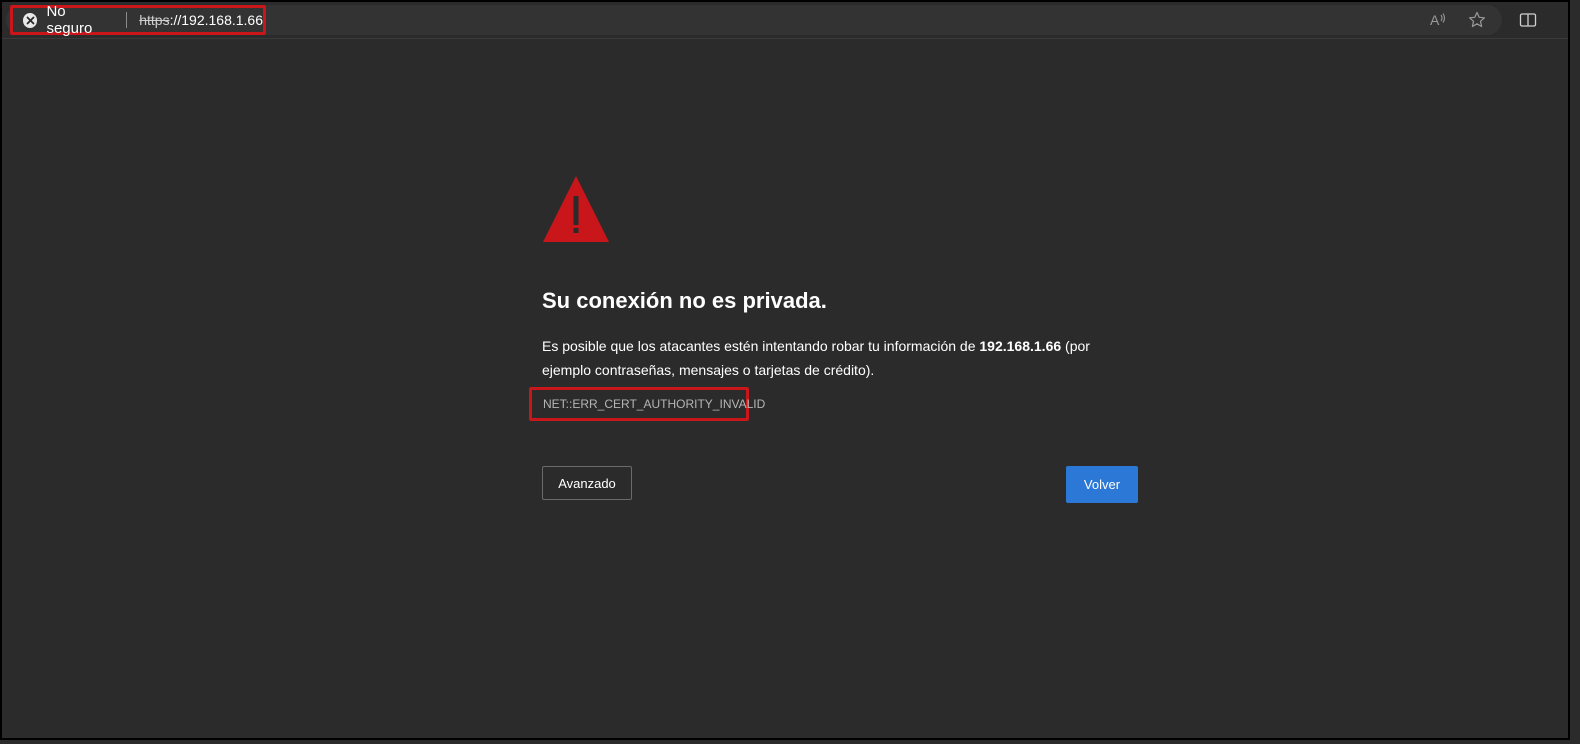 The height and width of the screenshot is (744, 1580). Describe the element at coordinates (576, 209) in the screenshot. I see `warning-triangle-icon` at that location.